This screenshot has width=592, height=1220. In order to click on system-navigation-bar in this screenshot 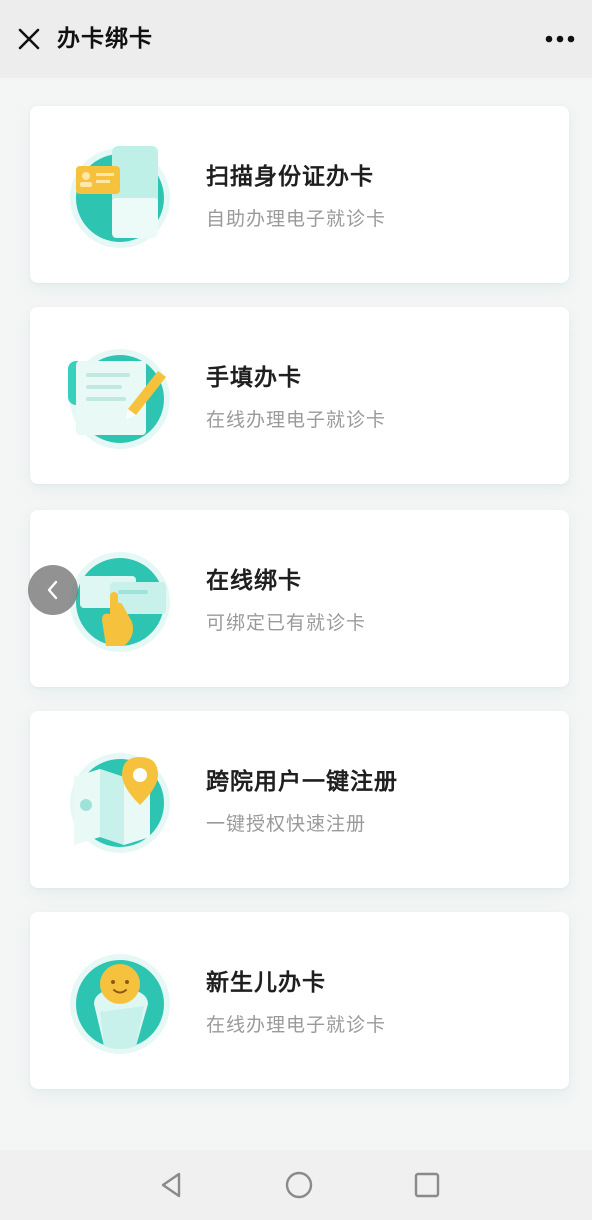, I will do `click(296, 1185)`.